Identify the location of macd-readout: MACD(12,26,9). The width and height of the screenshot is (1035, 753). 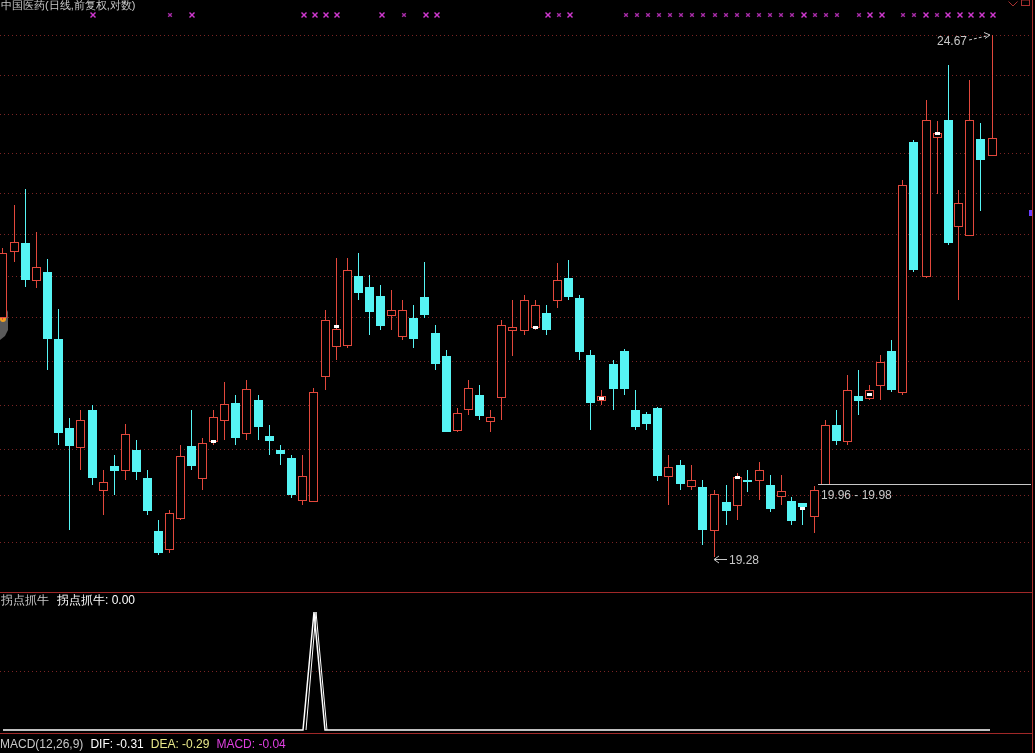
(42, 743).